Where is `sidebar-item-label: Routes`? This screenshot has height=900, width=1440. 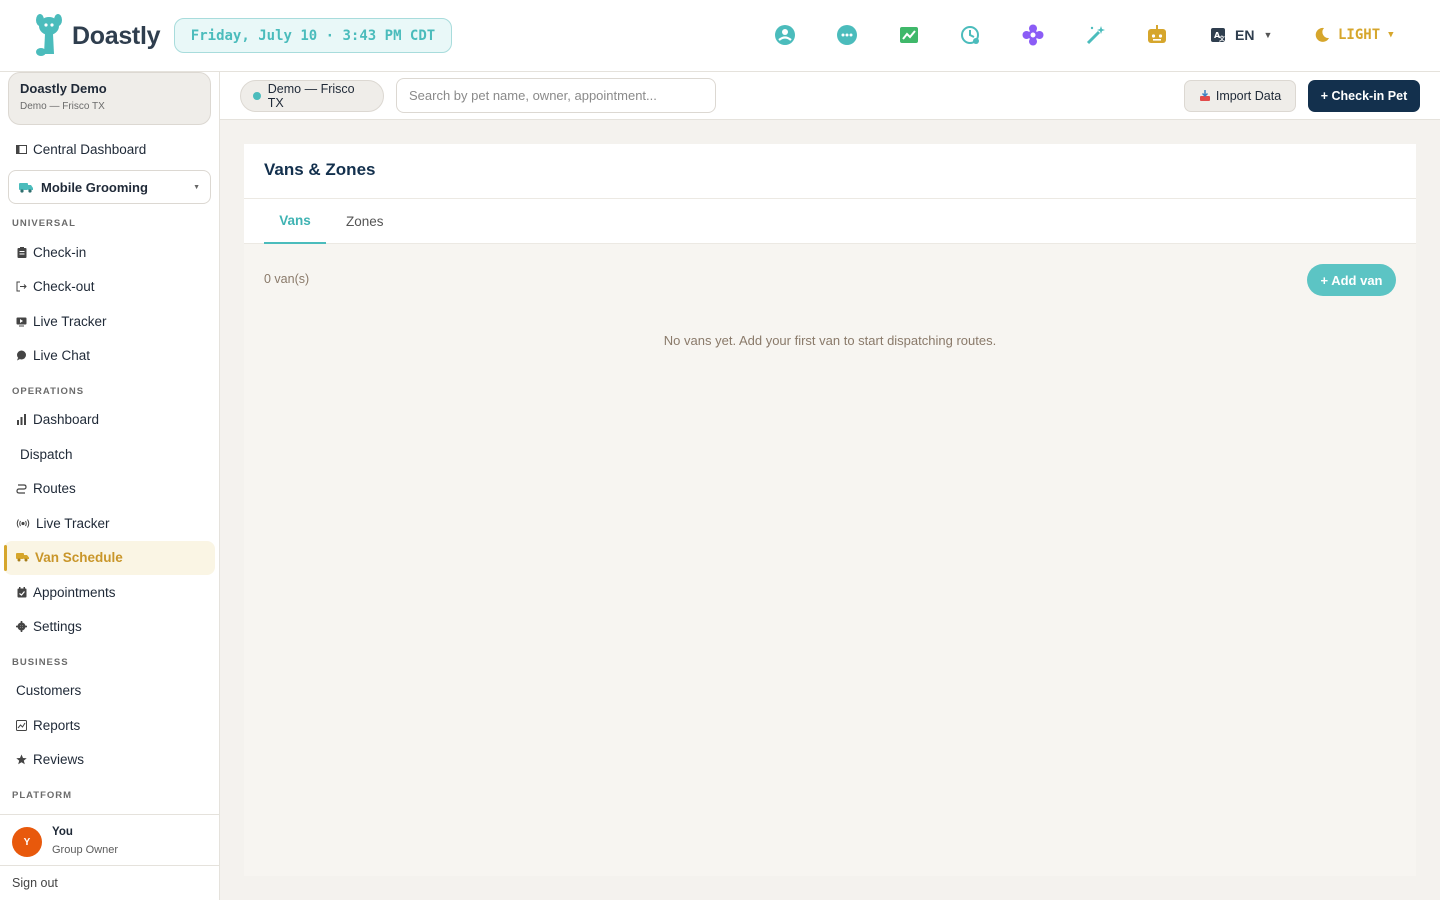
sidebar-item-label: Routes is located at coordinates (54, 488).